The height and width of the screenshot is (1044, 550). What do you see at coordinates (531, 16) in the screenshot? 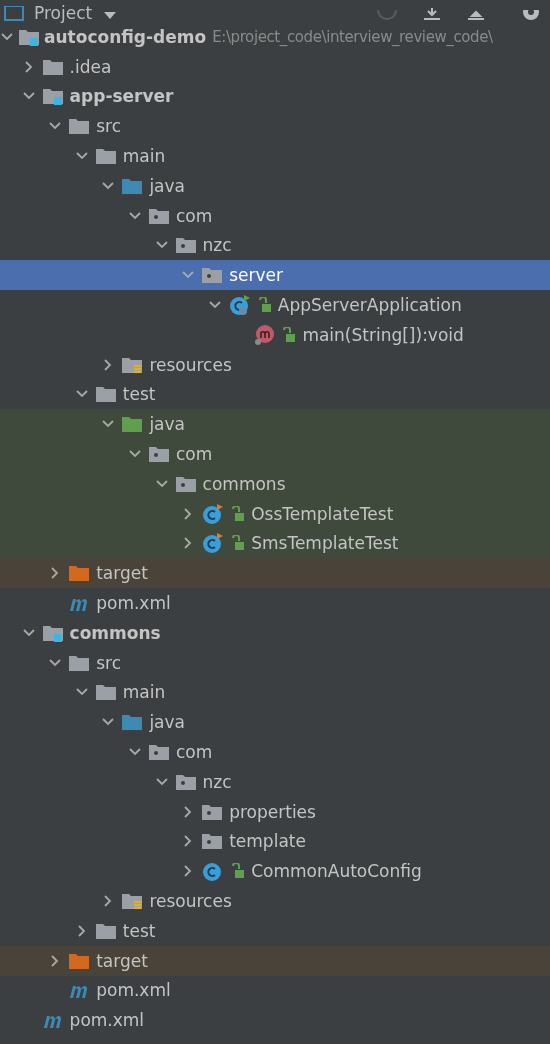
I see `settings-icon` at bounding box center [531, 16].